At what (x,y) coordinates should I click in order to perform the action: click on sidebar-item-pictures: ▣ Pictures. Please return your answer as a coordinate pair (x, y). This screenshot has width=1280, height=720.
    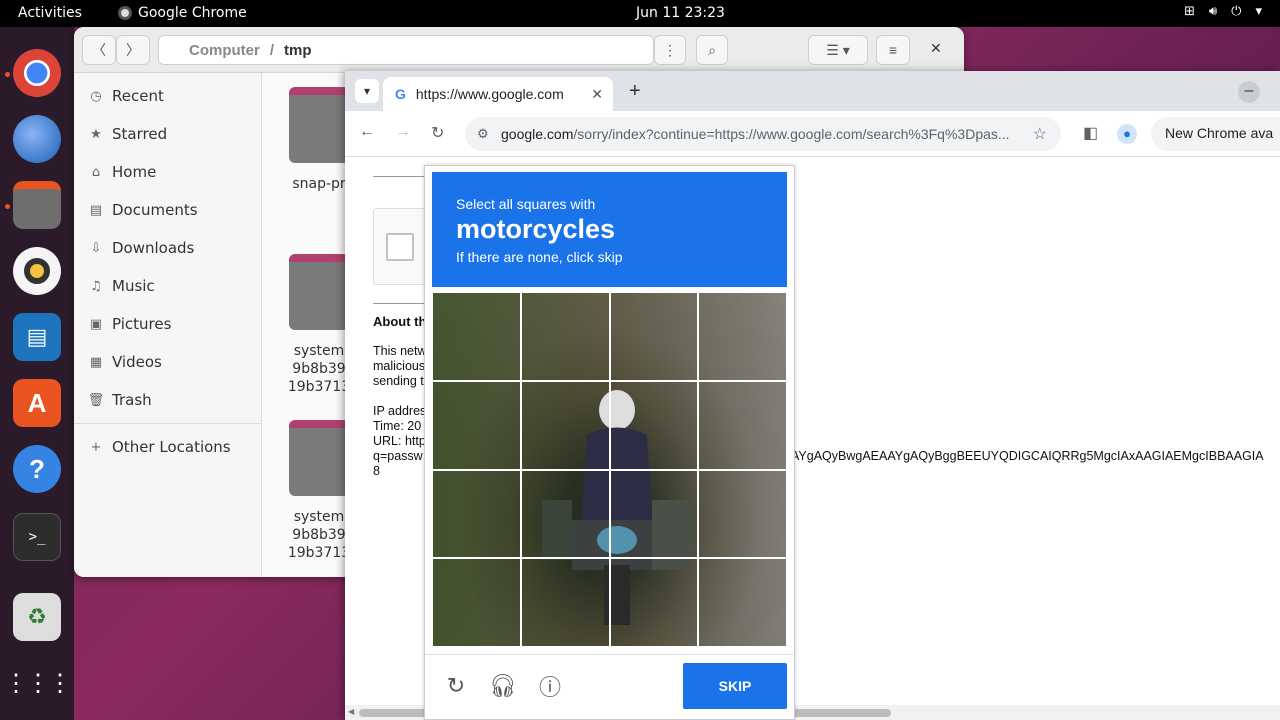
    Looking at the image, I should click on (130, 324).